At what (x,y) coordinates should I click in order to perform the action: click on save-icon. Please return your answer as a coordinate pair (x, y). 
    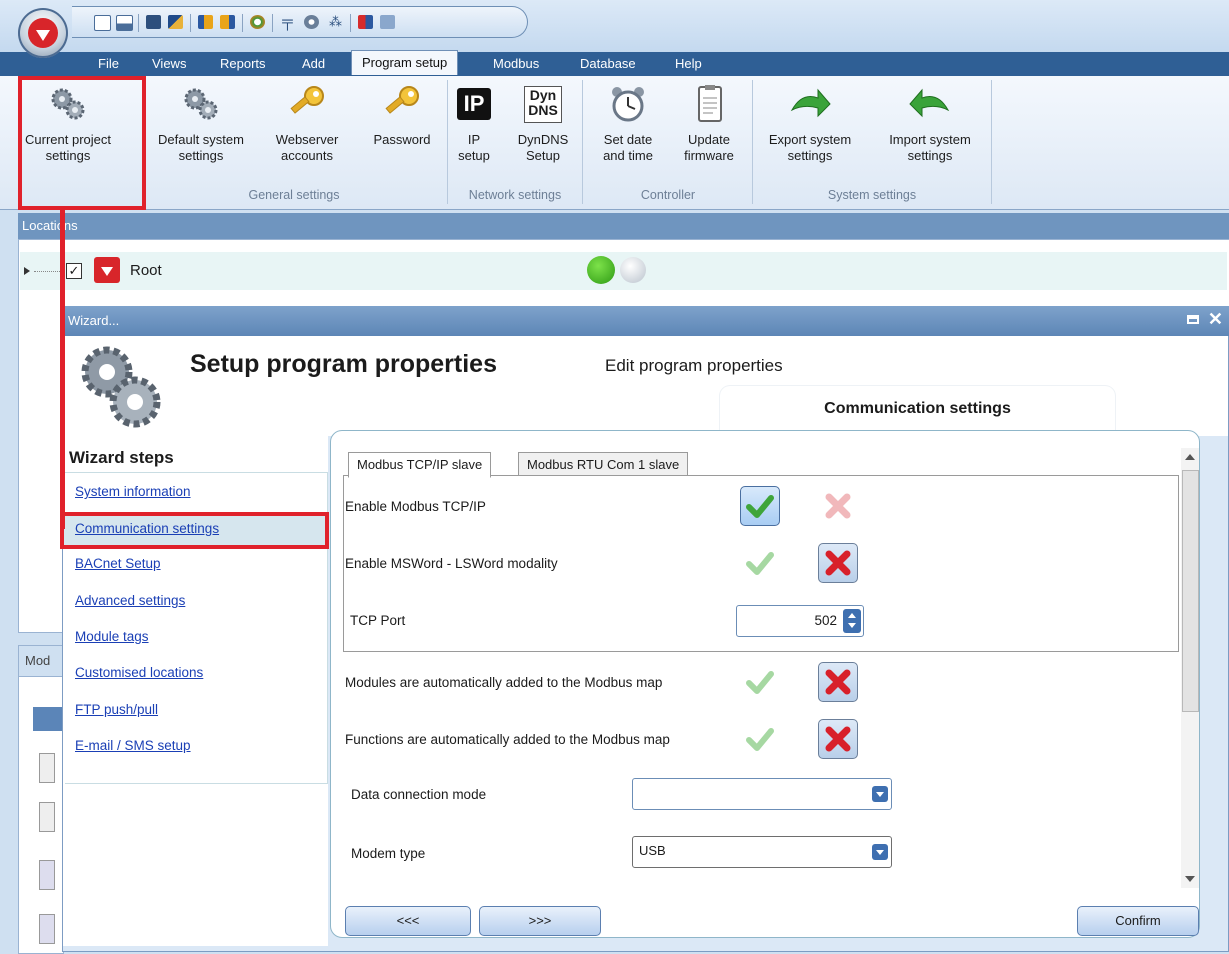
    Looking at the image, I should click on (153, 22).